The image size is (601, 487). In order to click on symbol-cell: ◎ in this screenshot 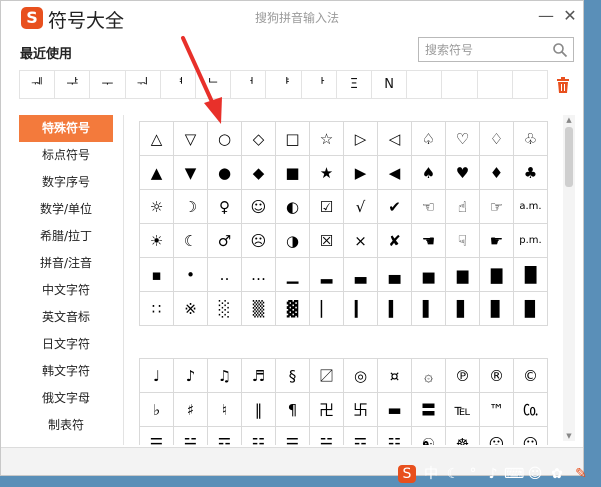, I will do `click(360, 375)`.